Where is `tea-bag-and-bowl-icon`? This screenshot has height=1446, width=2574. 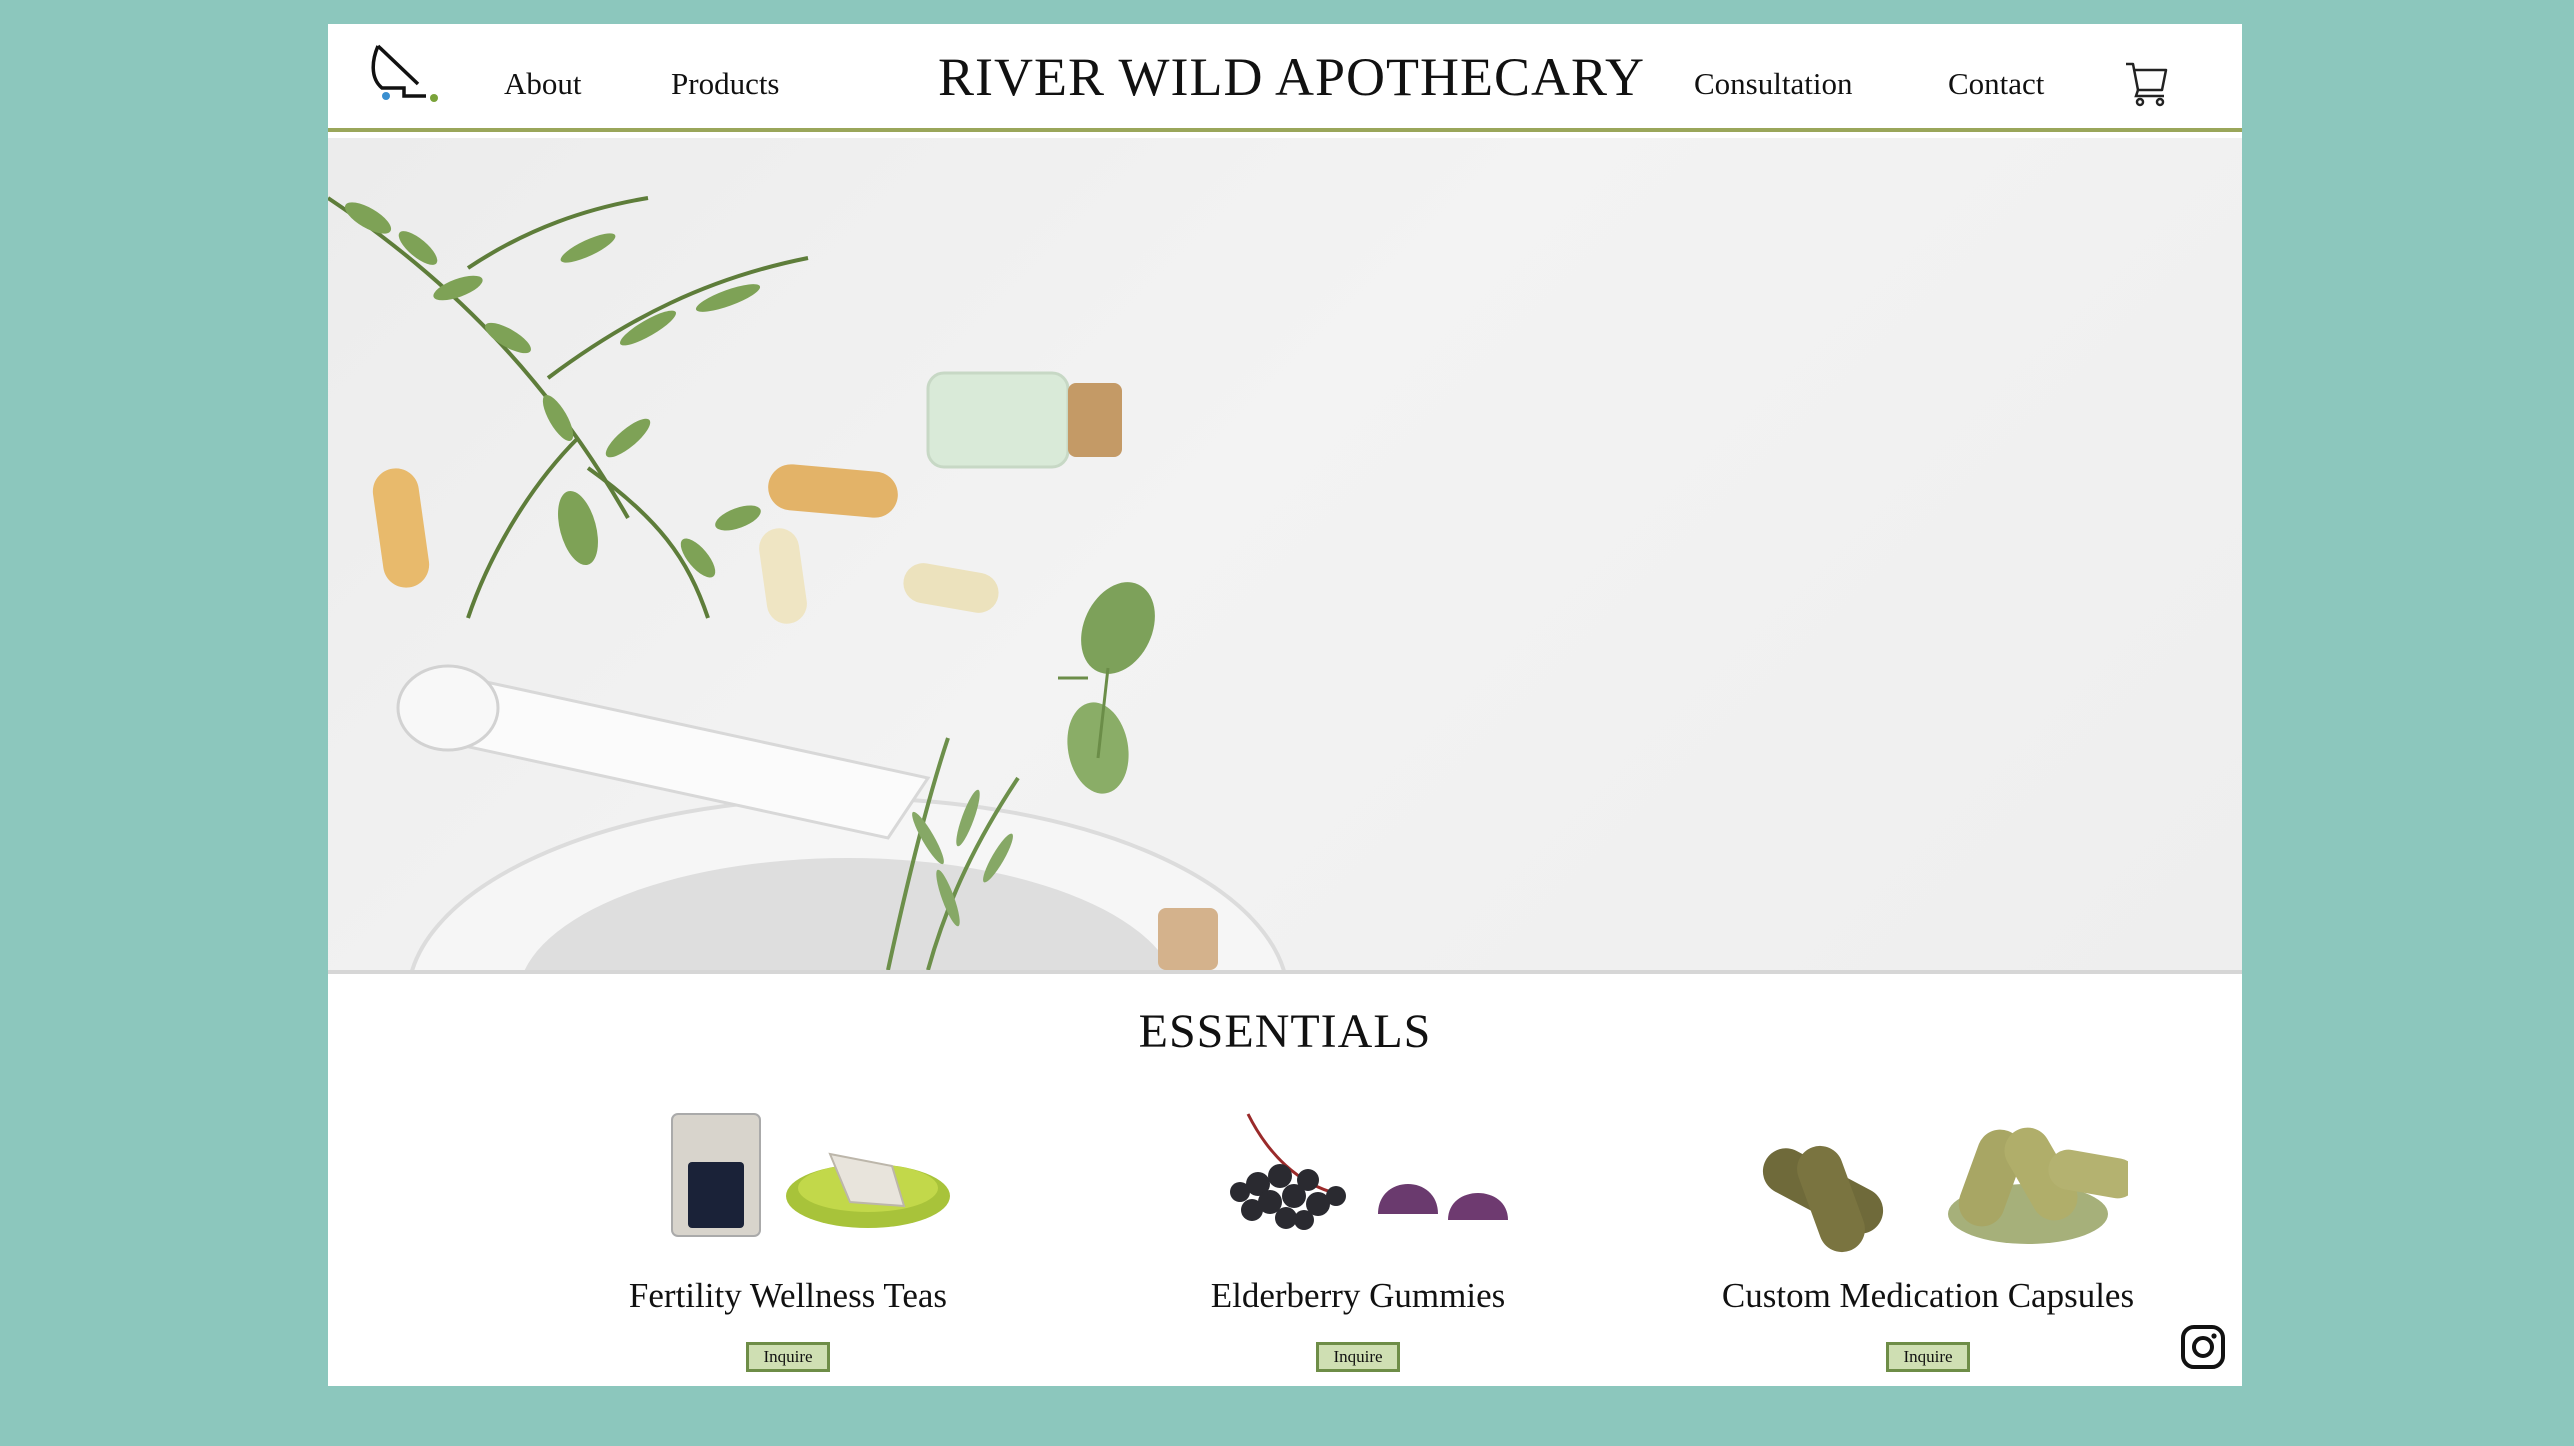
tea-bag-and-bowl-icon is located at coordinates (810, 1175).